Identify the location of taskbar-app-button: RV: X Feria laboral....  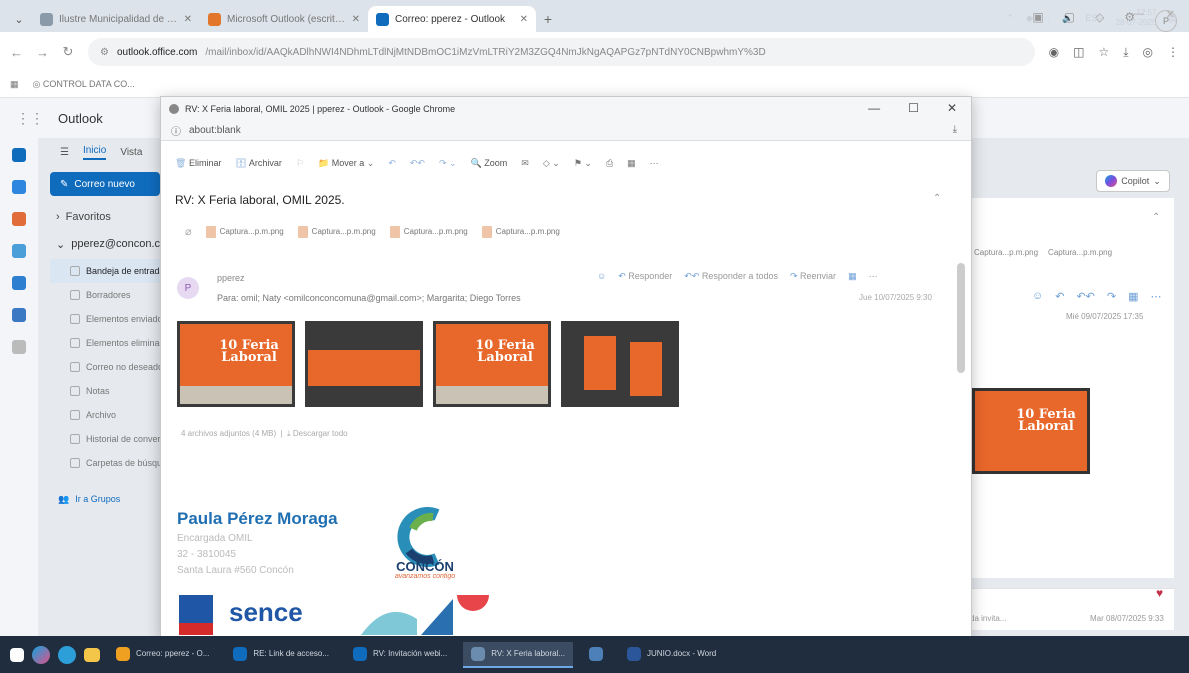
(518, 654).